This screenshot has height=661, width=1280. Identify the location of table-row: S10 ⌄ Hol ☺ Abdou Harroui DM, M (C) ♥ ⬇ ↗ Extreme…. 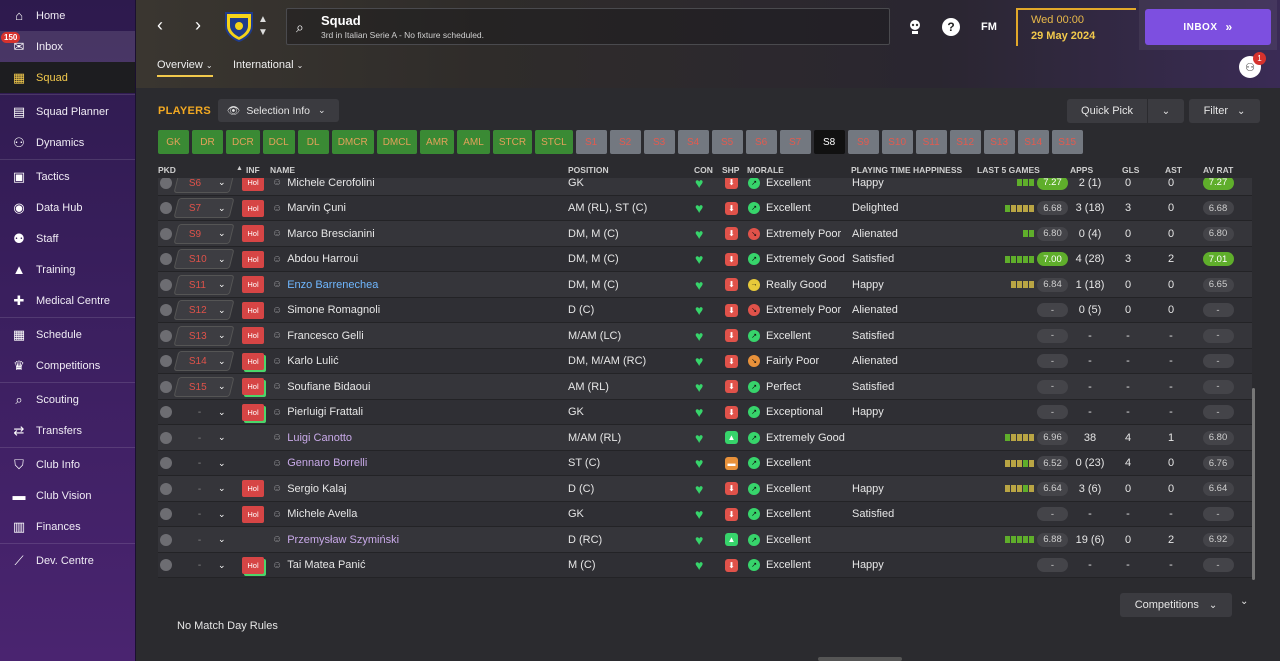
(705, 259).